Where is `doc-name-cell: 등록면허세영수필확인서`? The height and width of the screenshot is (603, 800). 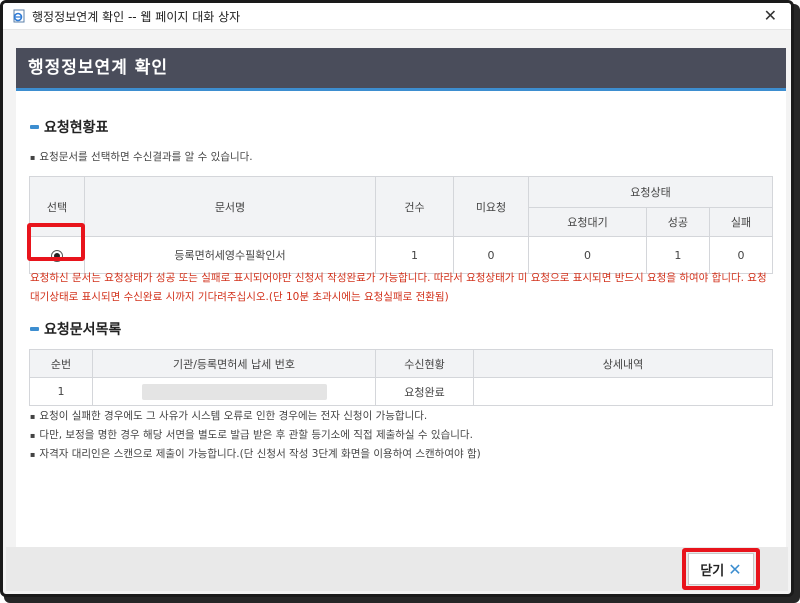
doc-name-cell: 등록면허세영수필확인서 is located at coordinates (230, 255).